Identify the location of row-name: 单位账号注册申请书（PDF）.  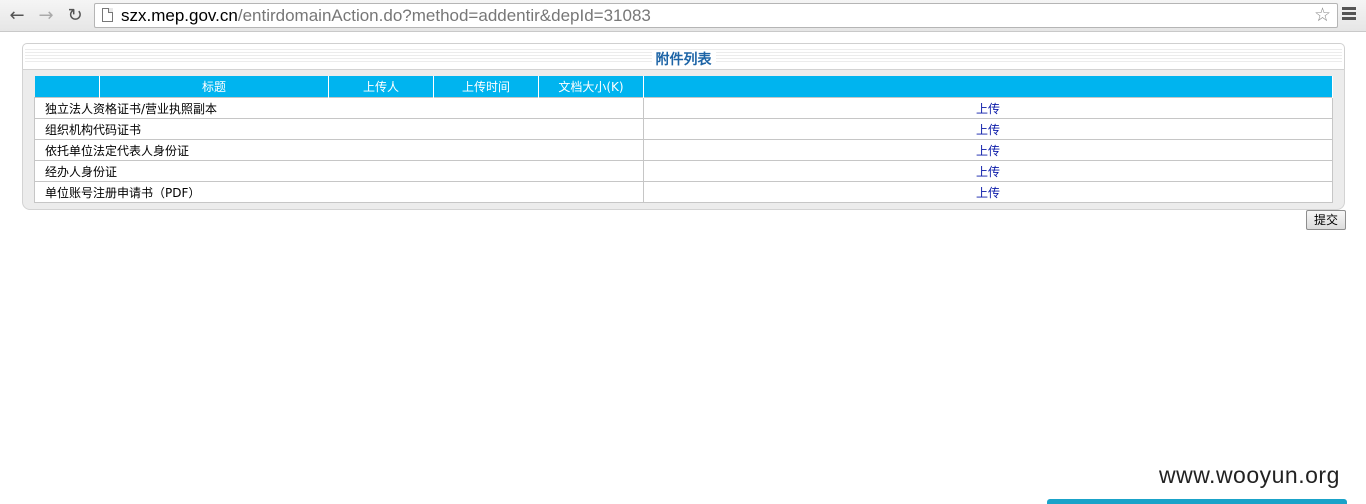
(339, 192).